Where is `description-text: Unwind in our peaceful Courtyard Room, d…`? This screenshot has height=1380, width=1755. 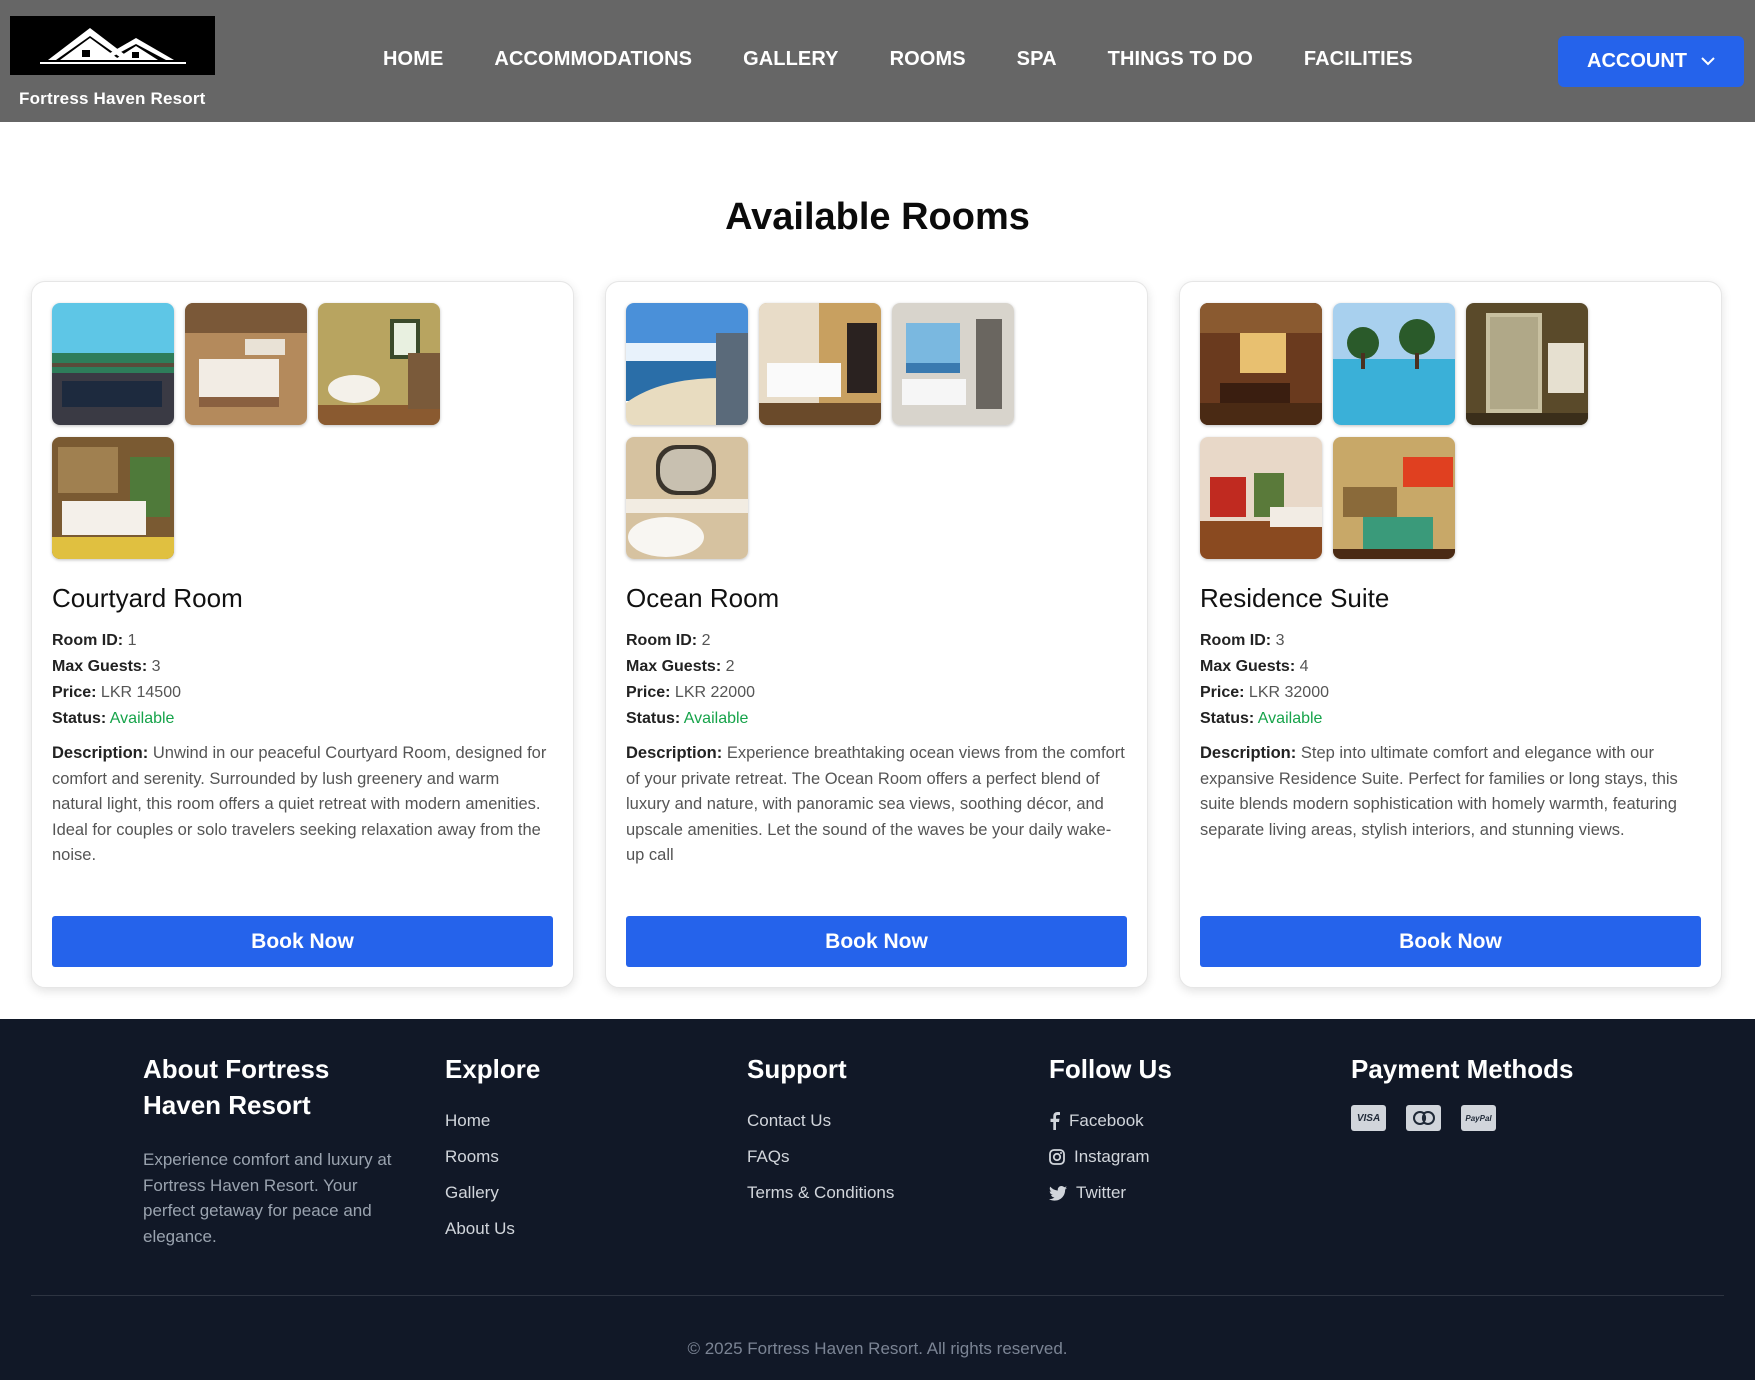 description-text: Unwind in our peaceful Courtyard Room, d… is located at coordinates (299, 804).